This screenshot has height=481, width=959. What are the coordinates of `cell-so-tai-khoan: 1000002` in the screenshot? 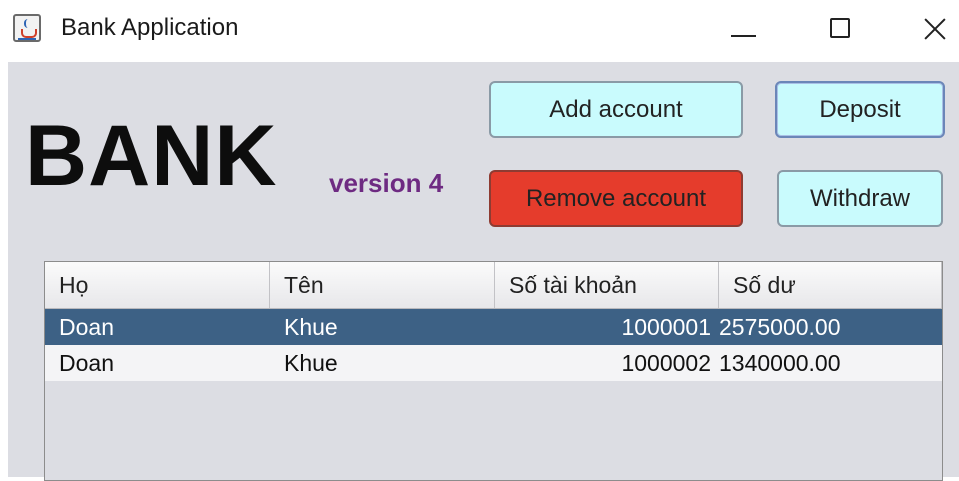 It's located at (666, 363).